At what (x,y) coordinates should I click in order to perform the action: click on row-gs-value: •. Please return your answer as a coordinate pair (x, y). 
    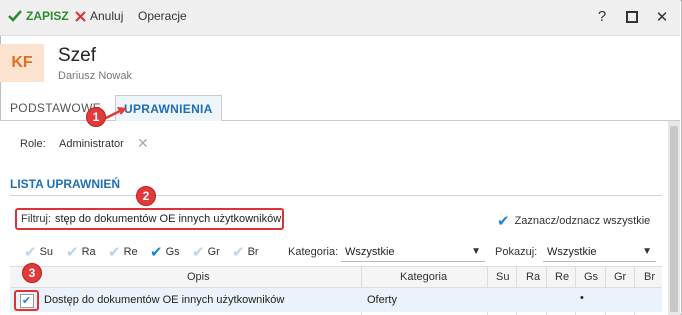
    Looking at the image, I should click on (582, 298).